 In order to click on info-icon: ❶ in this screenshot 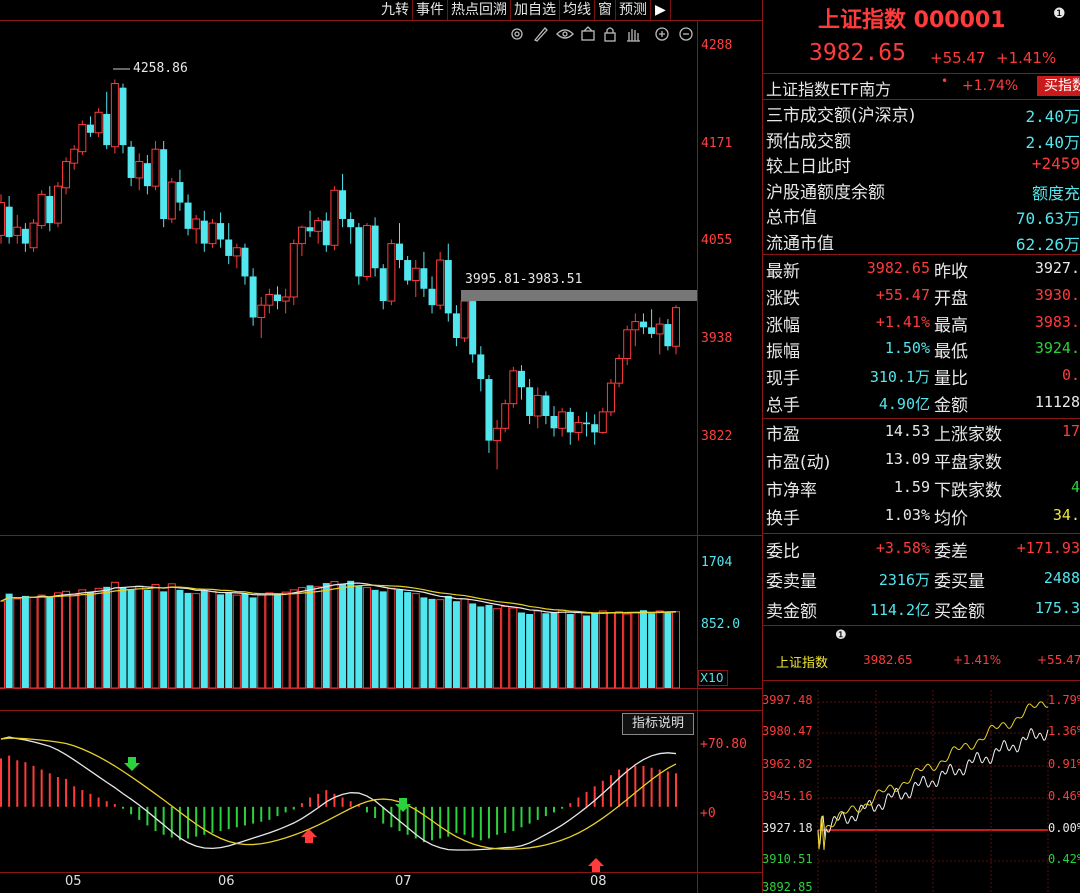, I will do `click(1059, 14)`.